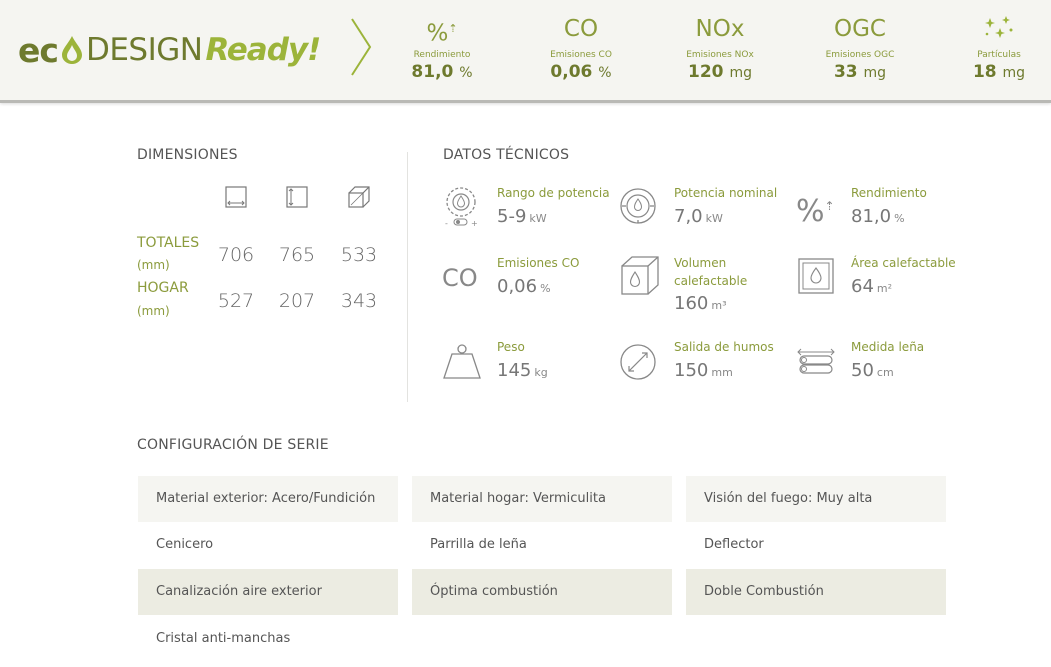 The height and width of the screenshot is (667, 1051). Describe the element at coordinates (153, 311) in the screenshot. I see `row-unit-hogar: (mm)` at that location.